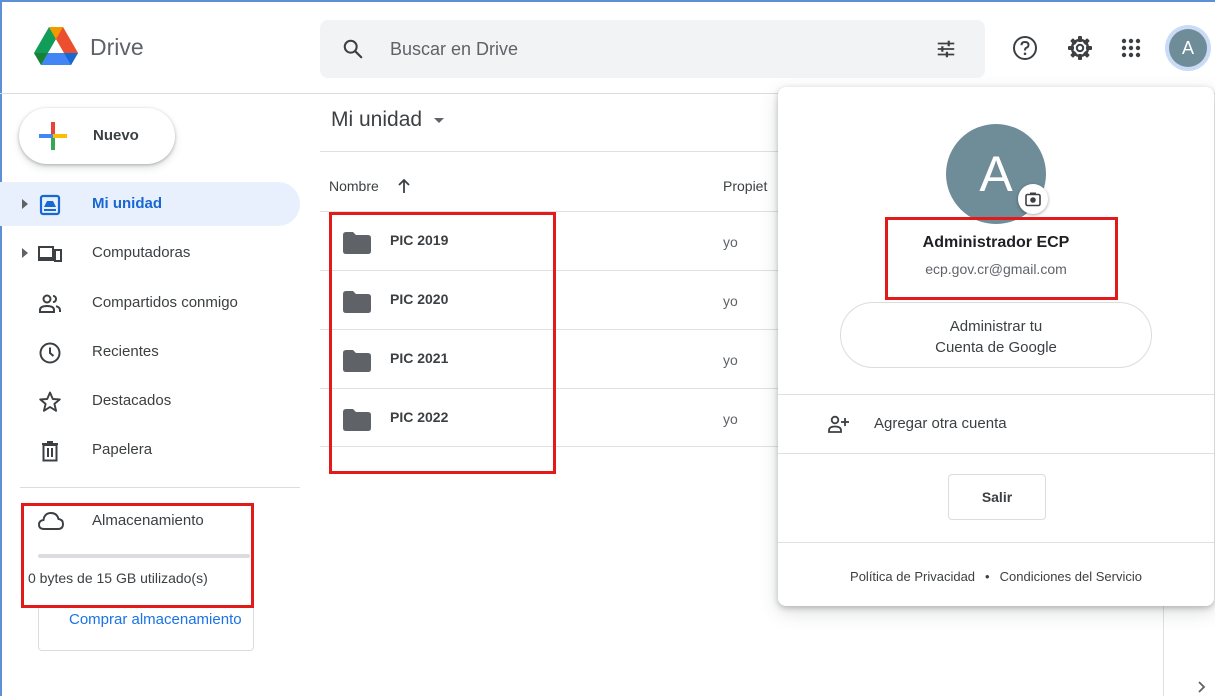  I want to click on sidebar-item-label: Destacados, so click(132, 400).